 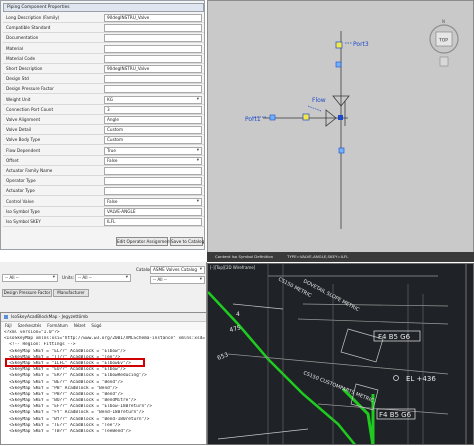 What do you see at coordinates (394, 337) in the screenshot?
I see `label-f4-b5-g6-top: F4 B5 G6` at bounding box center [394, 337].